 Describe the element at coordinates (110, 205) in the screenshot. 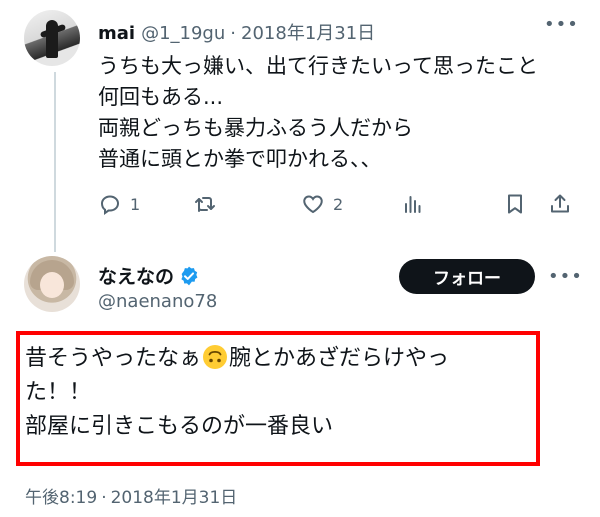

I see `reply-icon` at that location.